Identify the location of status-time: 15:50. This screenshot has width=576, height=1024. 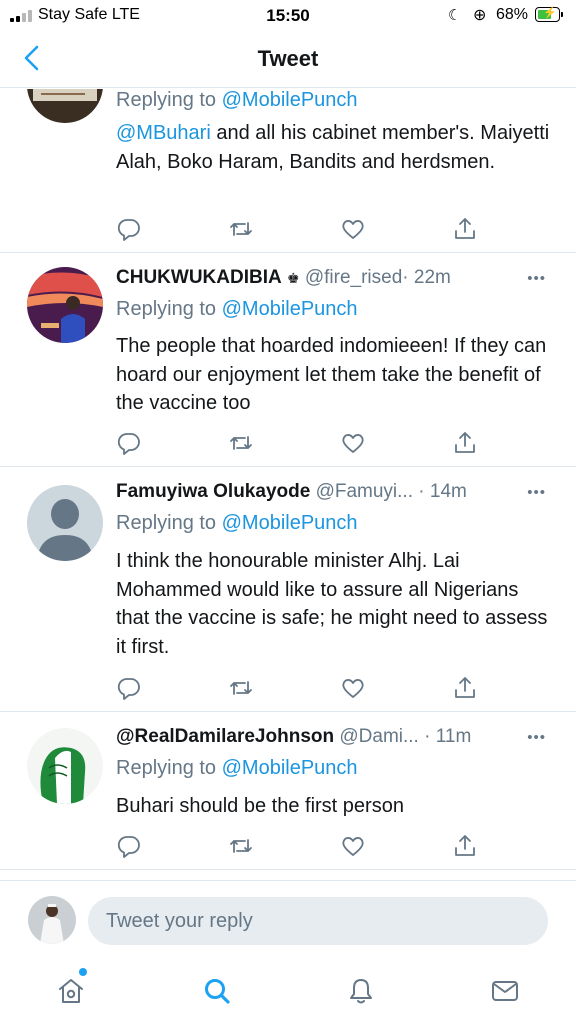
(288, 15).